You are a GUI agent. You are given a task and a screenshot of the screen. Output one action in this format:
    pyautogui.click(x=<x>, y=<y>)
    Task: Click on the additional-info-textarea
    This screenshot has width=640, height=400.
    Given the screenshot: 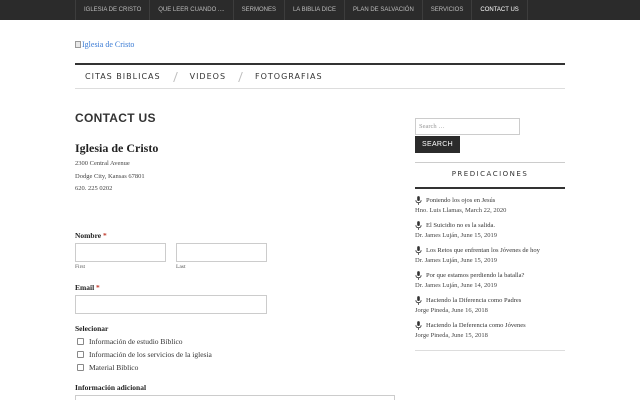 What is the action you would take?
    pyautogui.click(x=235, y=397)
    